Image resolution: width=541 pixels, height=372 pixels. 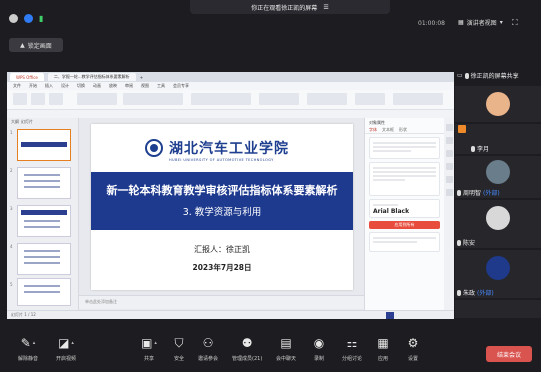 I want to click on record-button: ◉ 录制, so click(x=319, y=349).